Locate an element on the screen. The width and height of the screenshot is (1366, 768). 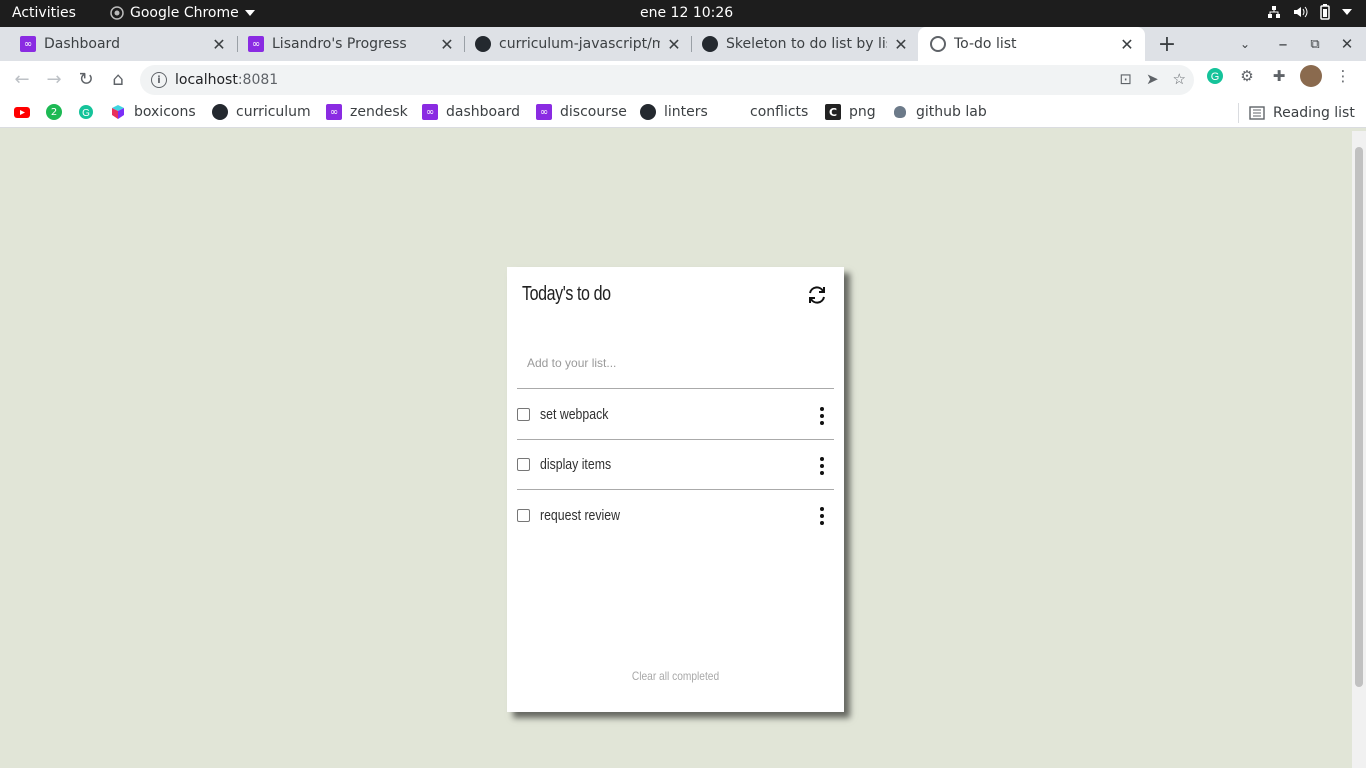
network-icon is located at coordinates (1274, 12).